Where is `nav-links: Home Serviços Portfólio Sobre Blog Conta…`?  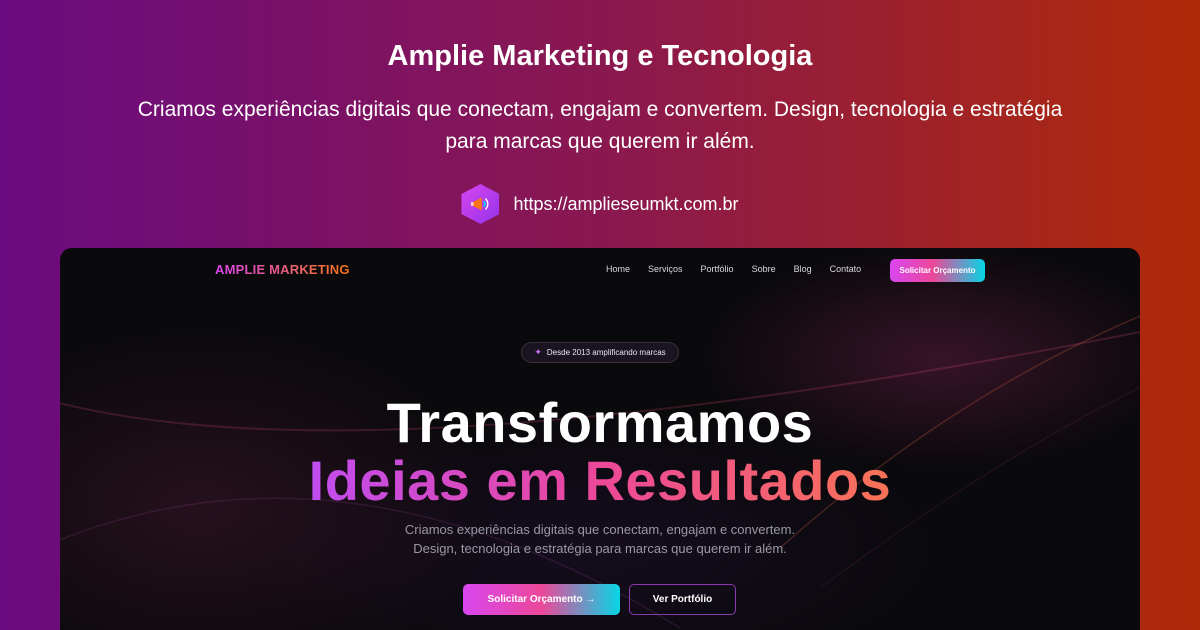 nav-links: Home Serviços Portfólio Sobre Blog Conta… is located at coordinates (733, 269).